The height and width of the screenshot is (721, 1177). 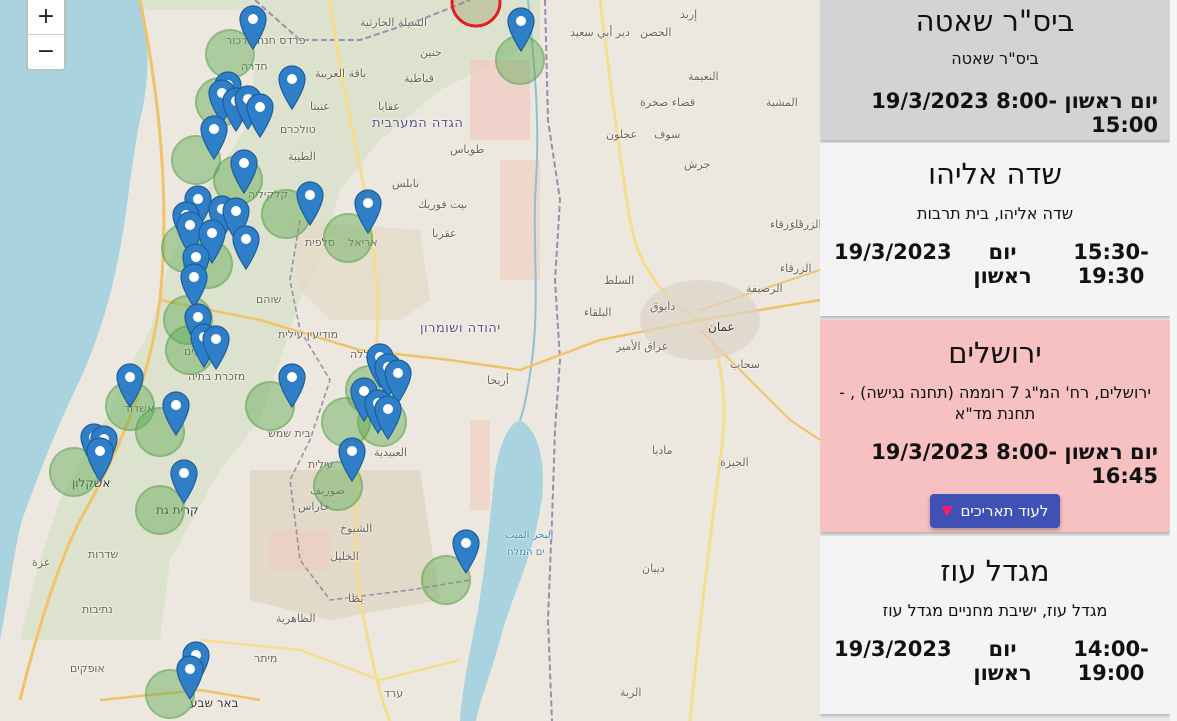 What do you see at coordinates (394, 22) in the screenshot?
I see `map-place-label: السيلة الحارثية` at bounding box center [394, 22].